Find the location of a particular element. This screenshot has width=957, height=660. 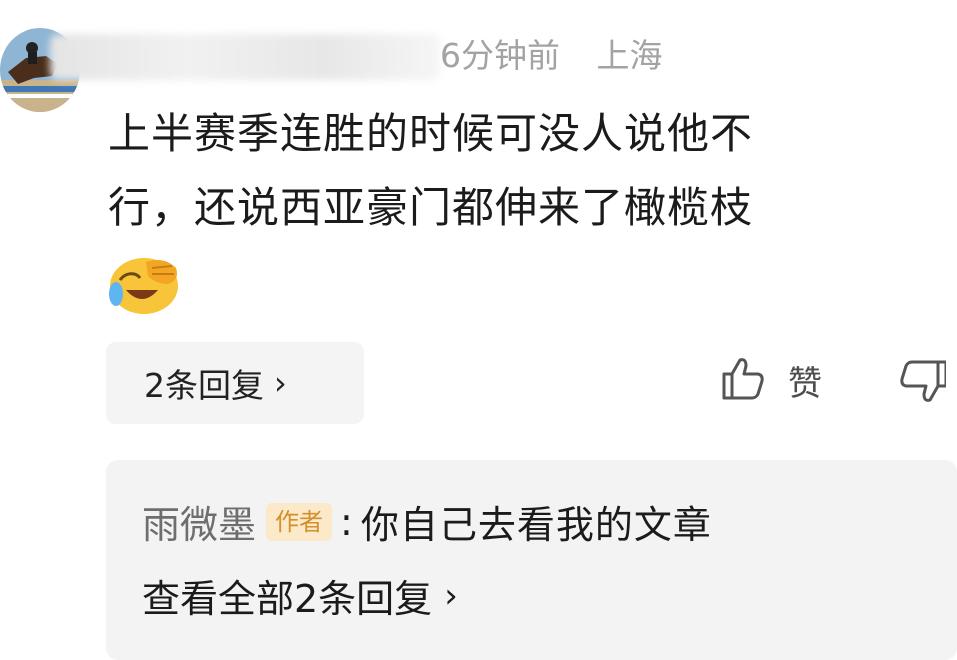

replies-button: 2条回复 › is located at coordinates (235, 383).